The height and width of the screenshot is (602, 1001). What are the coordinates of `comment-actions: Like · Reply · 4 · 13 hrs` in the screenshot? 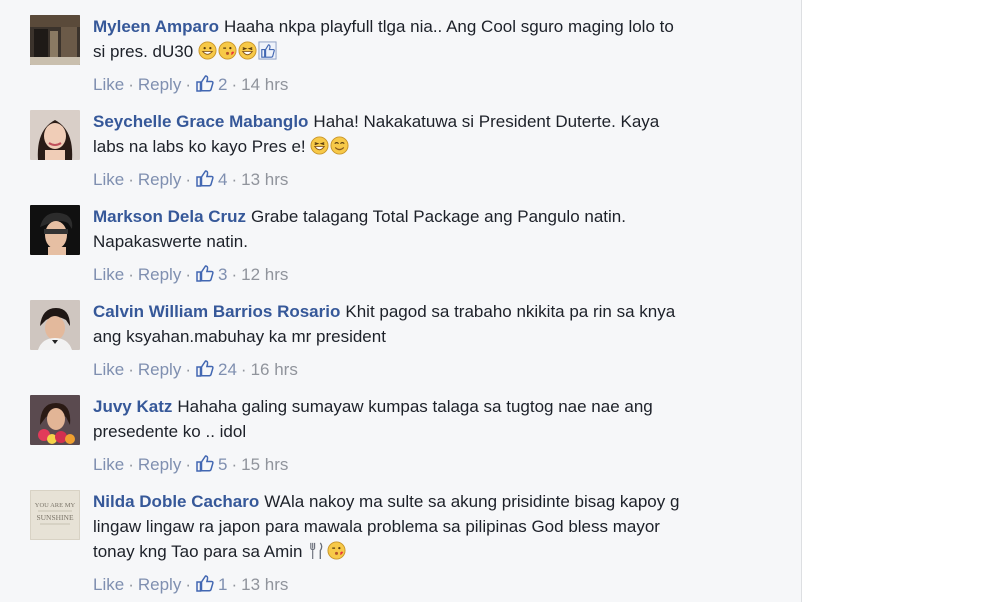 It's located at (190, 179).